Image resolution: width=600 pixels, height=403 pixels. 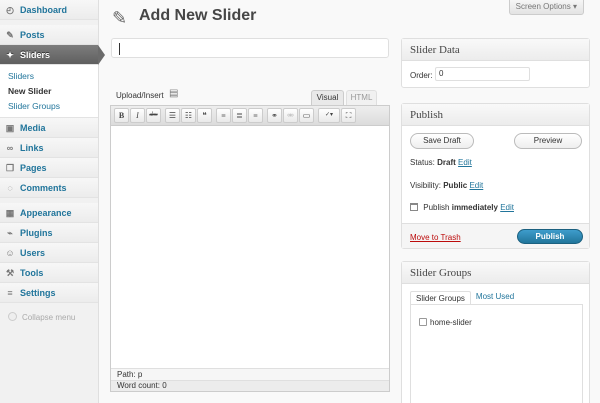 I want to click on screen-options-button: Screen Options ▾, so click(x=546, y=7).